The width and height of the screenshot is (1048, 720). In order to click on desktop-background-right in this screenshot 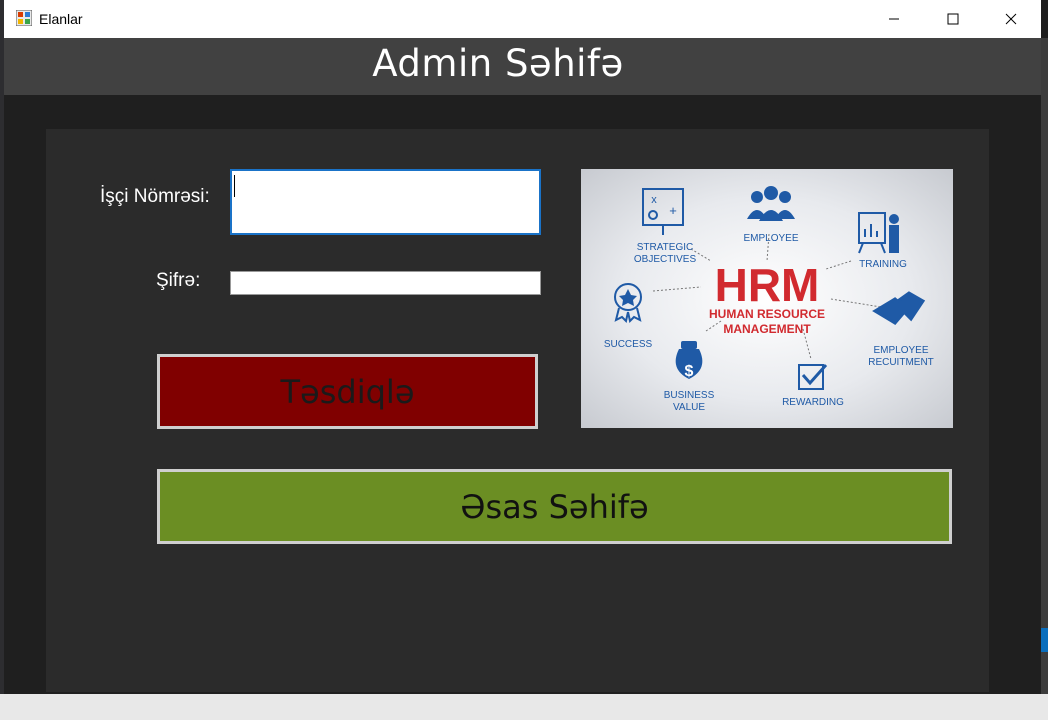, I will do `click(1044, 366)`.